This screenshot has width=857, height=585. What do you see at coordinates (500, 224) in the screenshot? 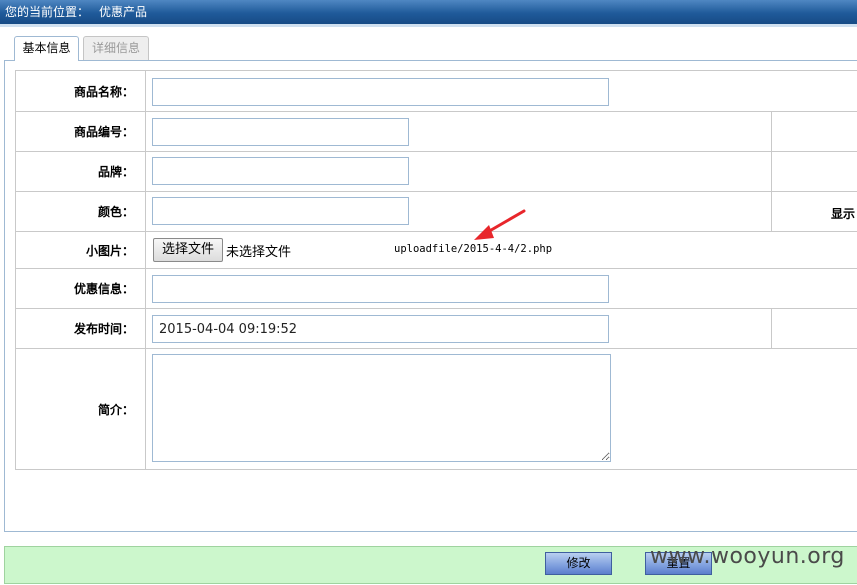
I see `annotation-arrow-icon` at bounding box center [500, 224].